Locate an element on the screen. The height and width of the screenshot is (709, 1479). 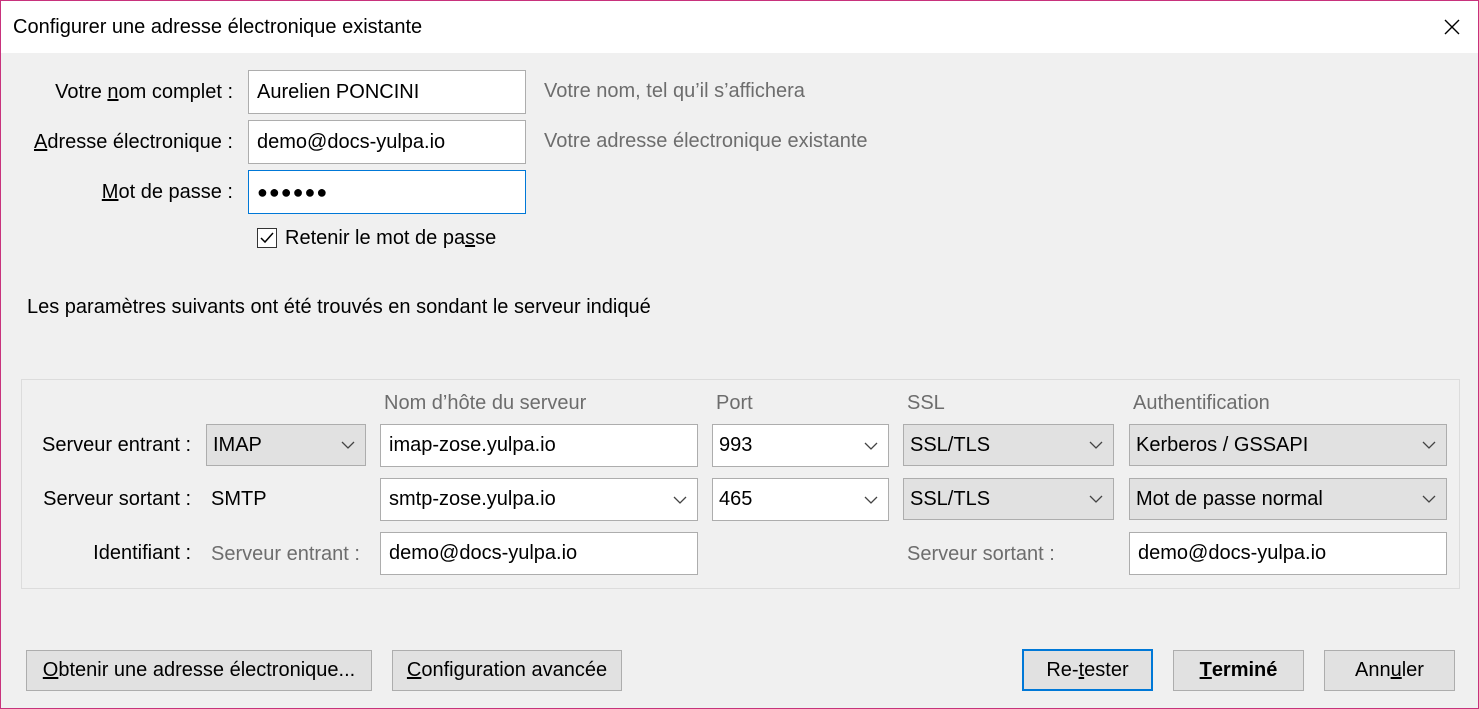
incoming-ssl-select: SSL/TLS is located at coordinates (1008, 445).